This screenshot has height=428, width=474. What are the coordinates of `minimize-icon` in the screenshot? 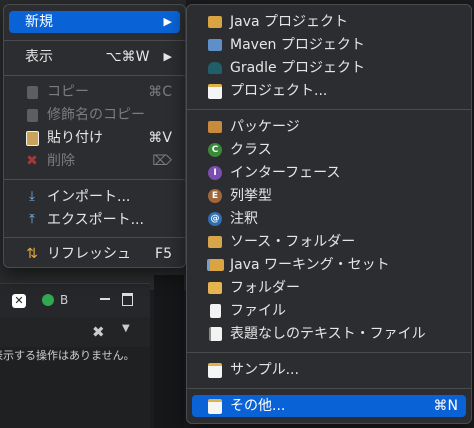 It's located at (105, 299).